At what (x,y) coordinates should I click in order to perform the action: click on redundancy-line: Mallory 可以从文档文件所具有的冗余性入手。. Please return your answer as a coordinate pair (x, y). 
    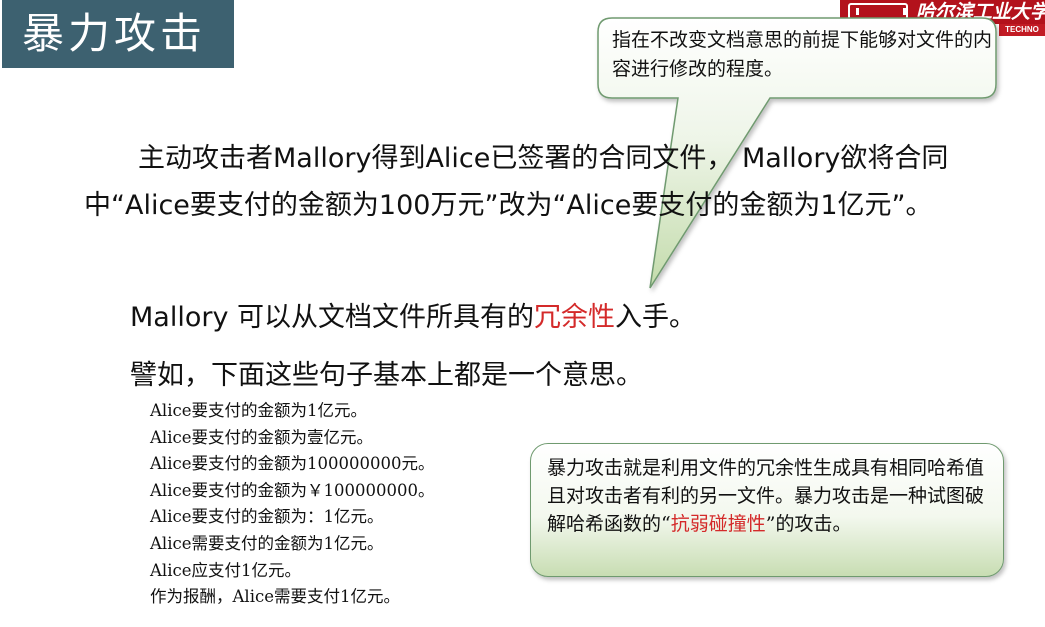
    Looking at the image, I should click on (413, 318).